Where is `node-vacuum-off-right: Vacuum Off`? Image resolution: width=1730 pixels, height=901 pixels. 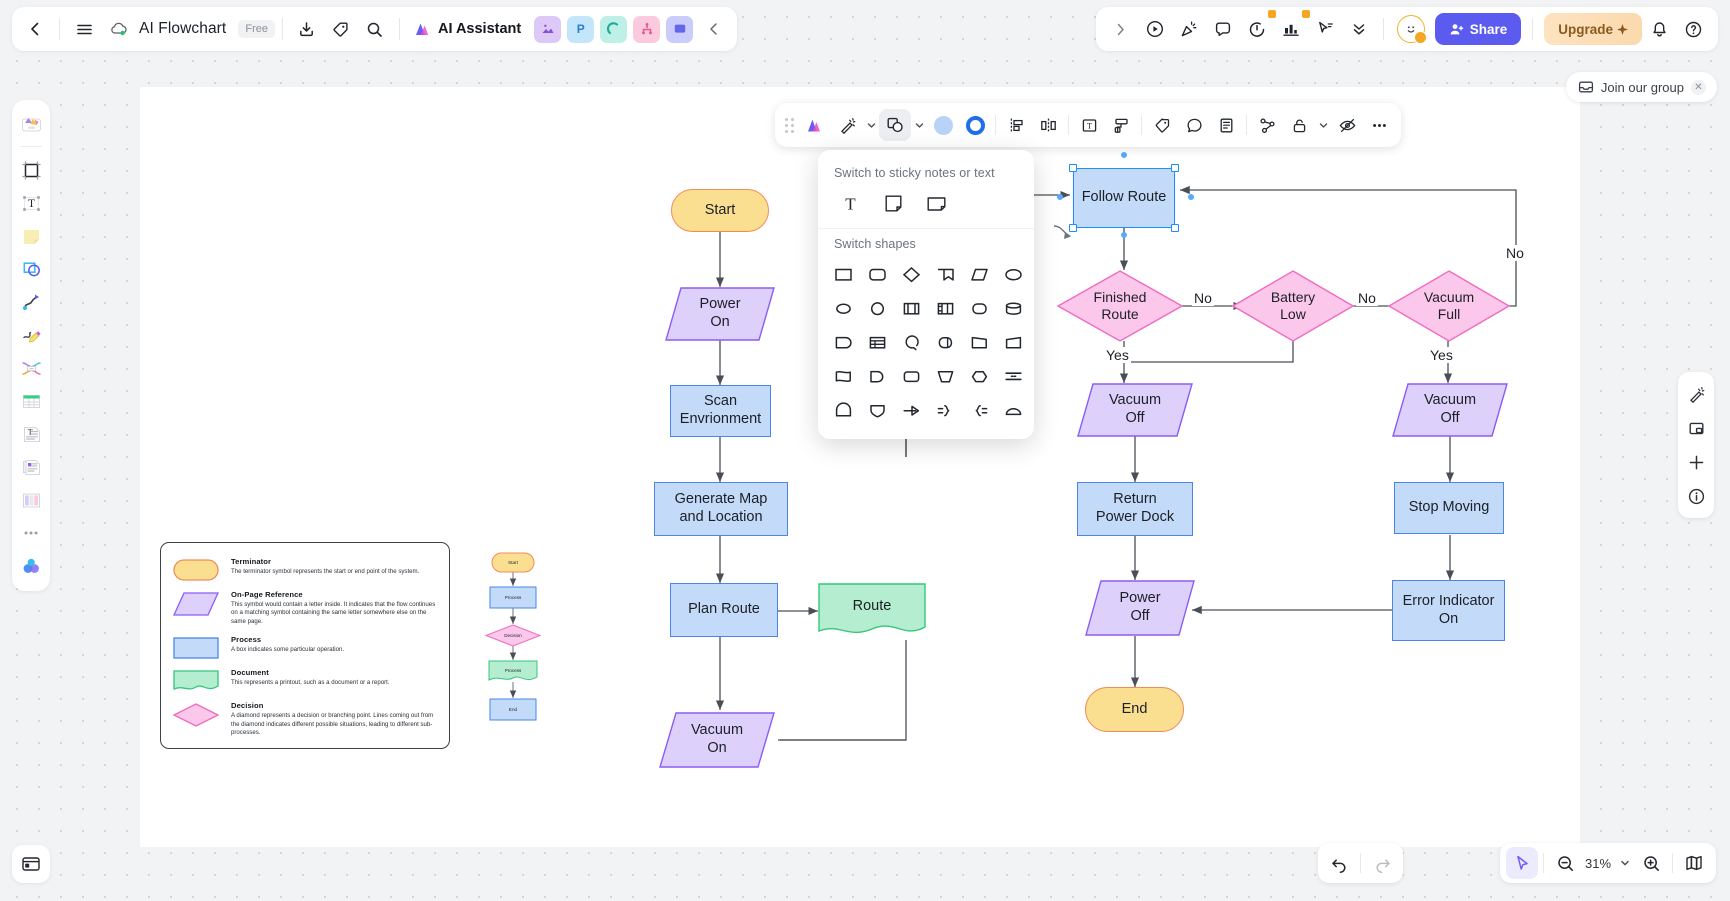
node-vacuum-off-right: Vacuum Off is located at coordinates (1450, 410).